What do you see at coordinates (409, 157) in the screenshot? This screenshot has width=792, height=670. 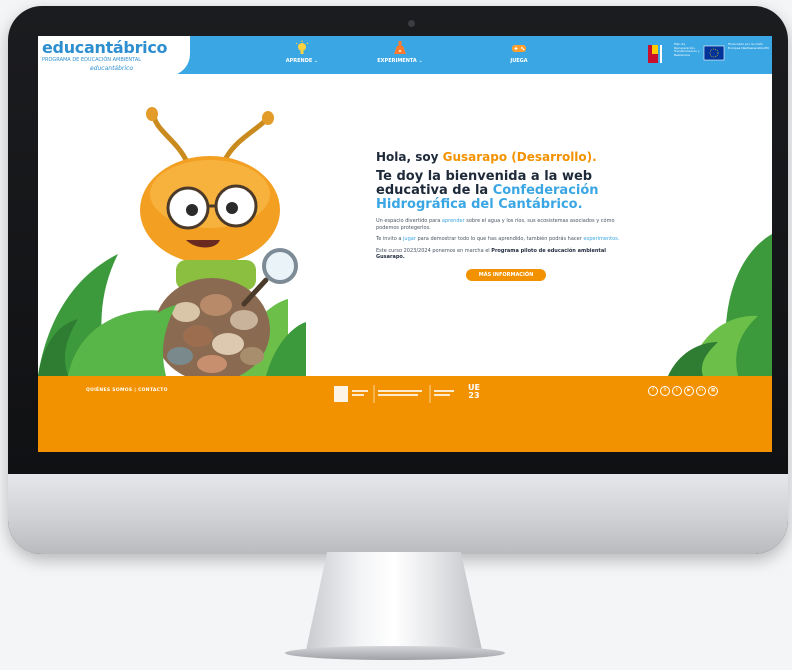 I see `greeting-prefix: Hola, soy` at bounding box center [409, 157].